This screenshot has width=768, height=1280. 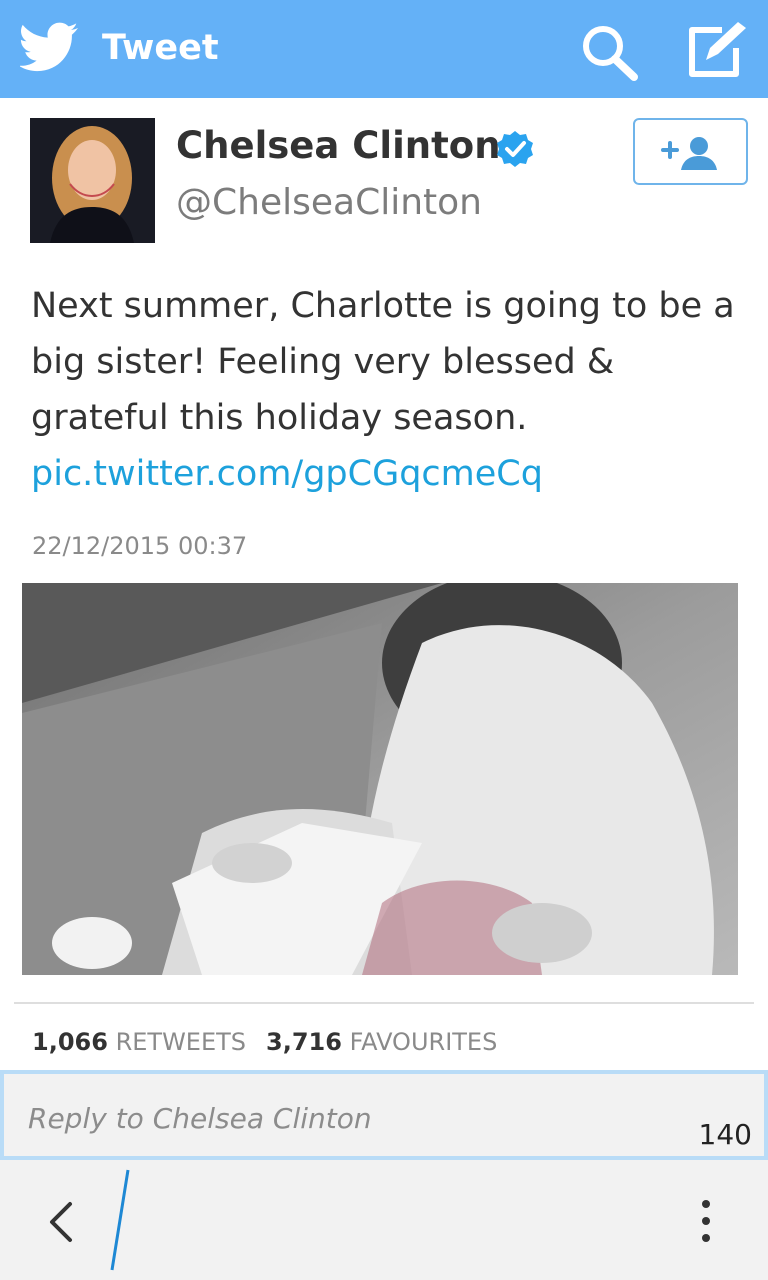 I want to click on user-handle: @ChelseaClinton, so click(x=329, y=202).